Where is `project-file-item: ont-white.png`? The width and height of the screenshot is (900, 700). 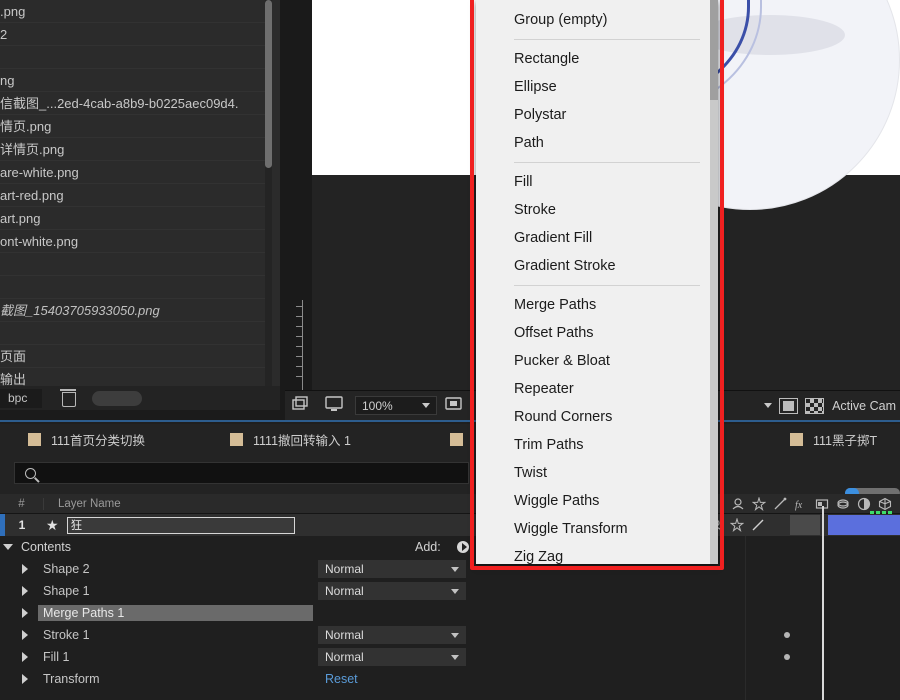
project-file-item: ont-white.png is located at coordinates (133, 241).